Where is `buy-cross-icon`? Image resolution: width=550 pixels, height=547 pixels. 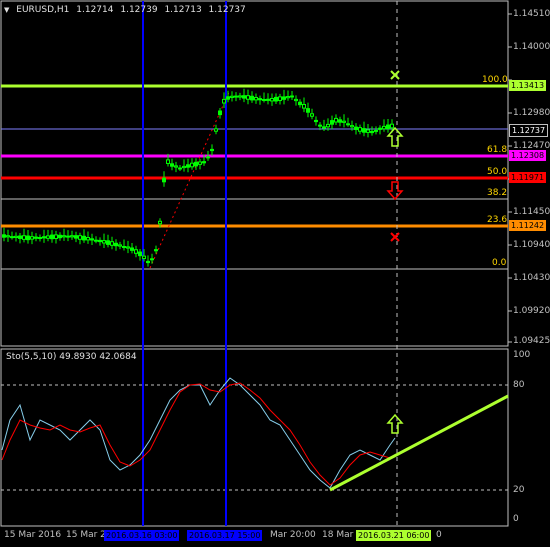 buy-cross-icon is located at coordinates (395, 75).